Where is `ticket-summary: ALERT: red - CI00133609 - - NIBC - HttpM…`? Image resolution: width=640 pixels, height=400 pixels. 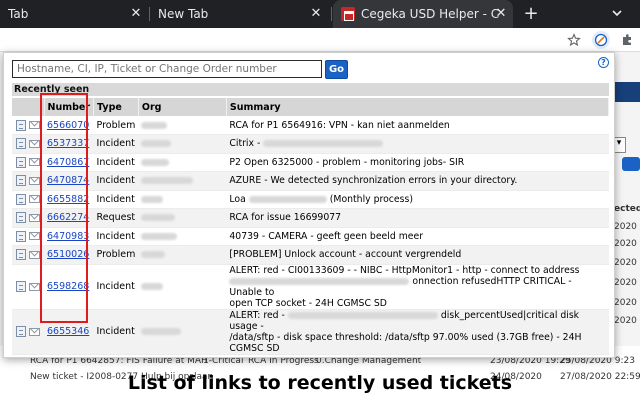
ticket-summary: ALERT: red - CI00133609 - - NIBC - HttpM… is located at coordinates (417, 287).